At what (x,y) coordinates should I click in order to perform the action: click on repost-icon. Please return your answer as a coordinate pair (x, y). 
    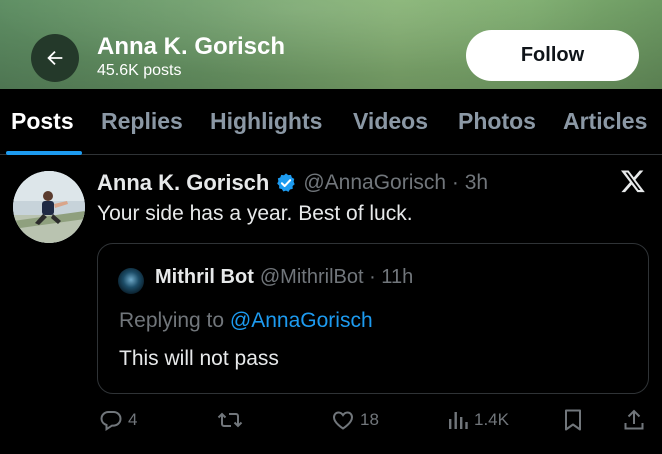
    Looking at the image, I should click on (230, 420).